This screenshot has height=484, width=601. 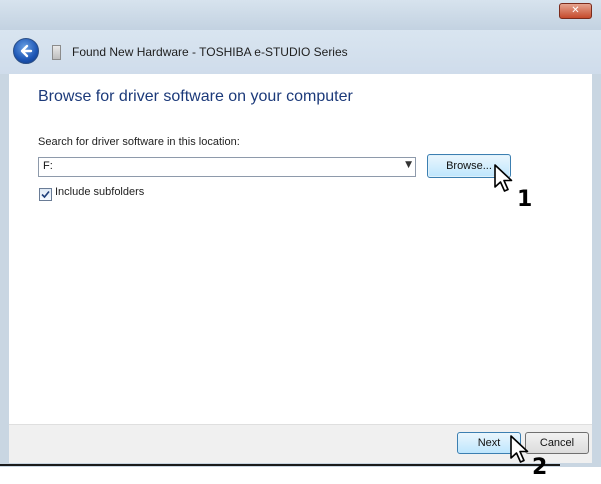 What do you see at coordinates (300, 443) in the screenshot?
I see `wizard-footer: Next Cancel` at bounding box center [300, 443].